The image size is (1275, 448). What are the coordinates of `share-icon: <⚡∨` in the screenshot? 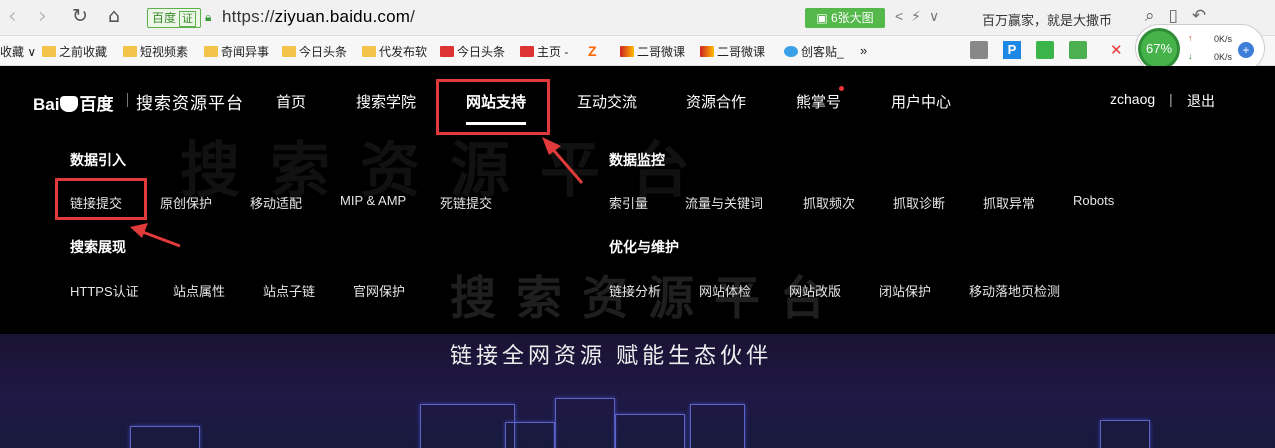 It's located at (921, 16).